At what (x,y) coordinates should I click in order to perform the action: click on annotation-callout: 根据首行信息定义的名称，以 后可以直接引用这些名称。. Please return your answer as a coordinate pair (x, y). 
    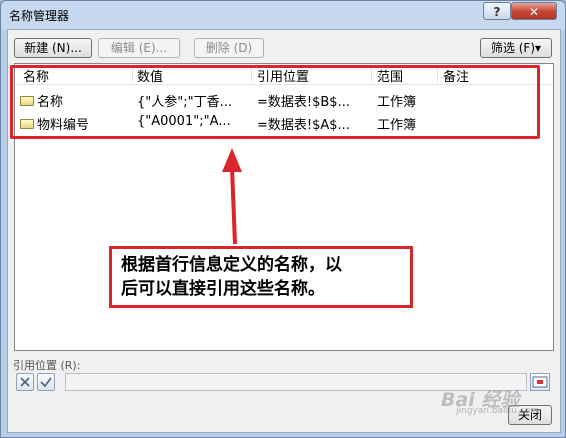
    Looking at the image, I should click on (261, 277).